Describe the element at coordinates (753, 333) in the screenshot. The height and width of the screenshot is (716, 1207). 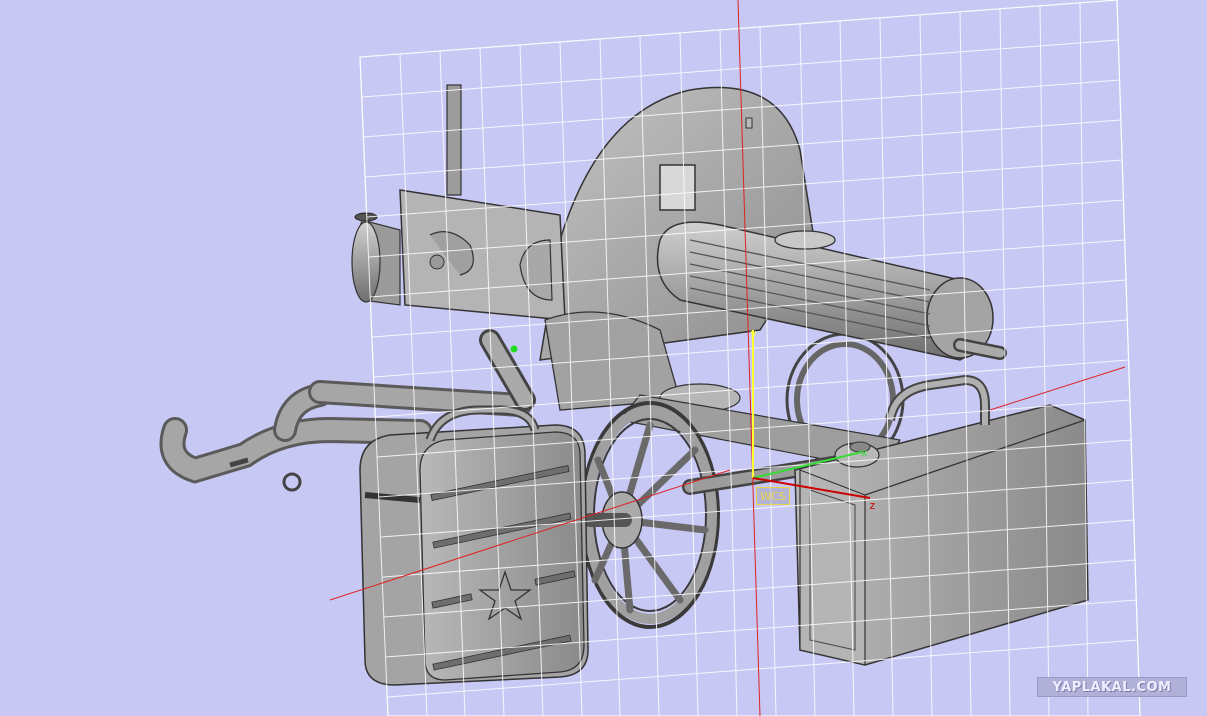
I see `y-axis-label: y` at that location.